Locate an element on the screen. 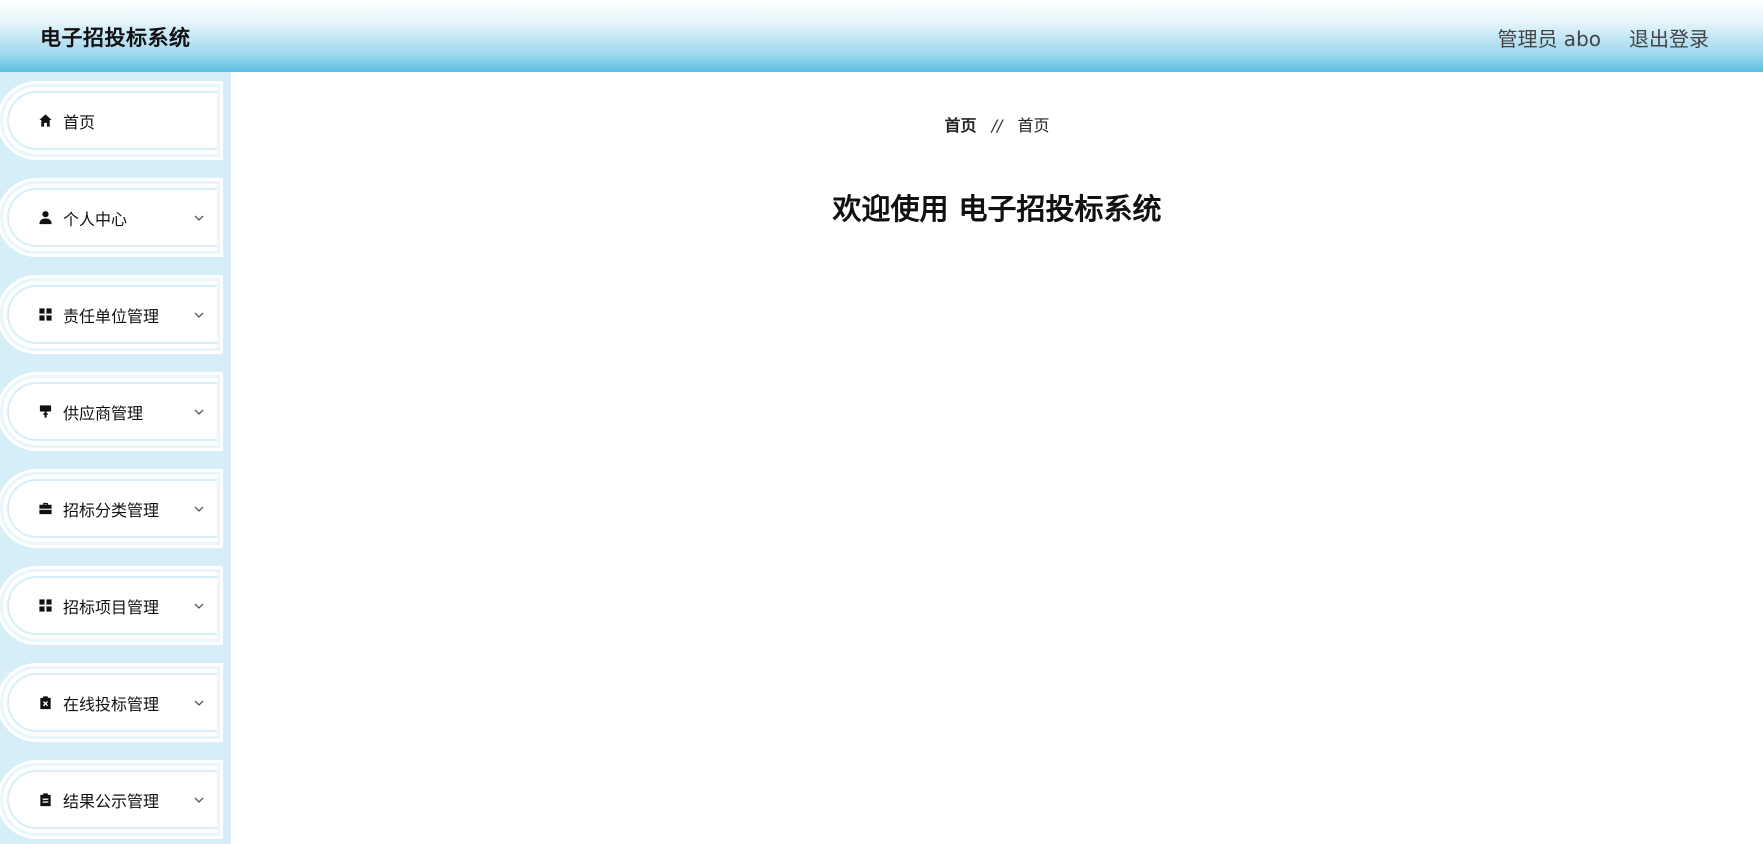 This screenshot has width=1763, height=844. sidebar-item-label: 供应商管理 is located at coordinates (103, 413).